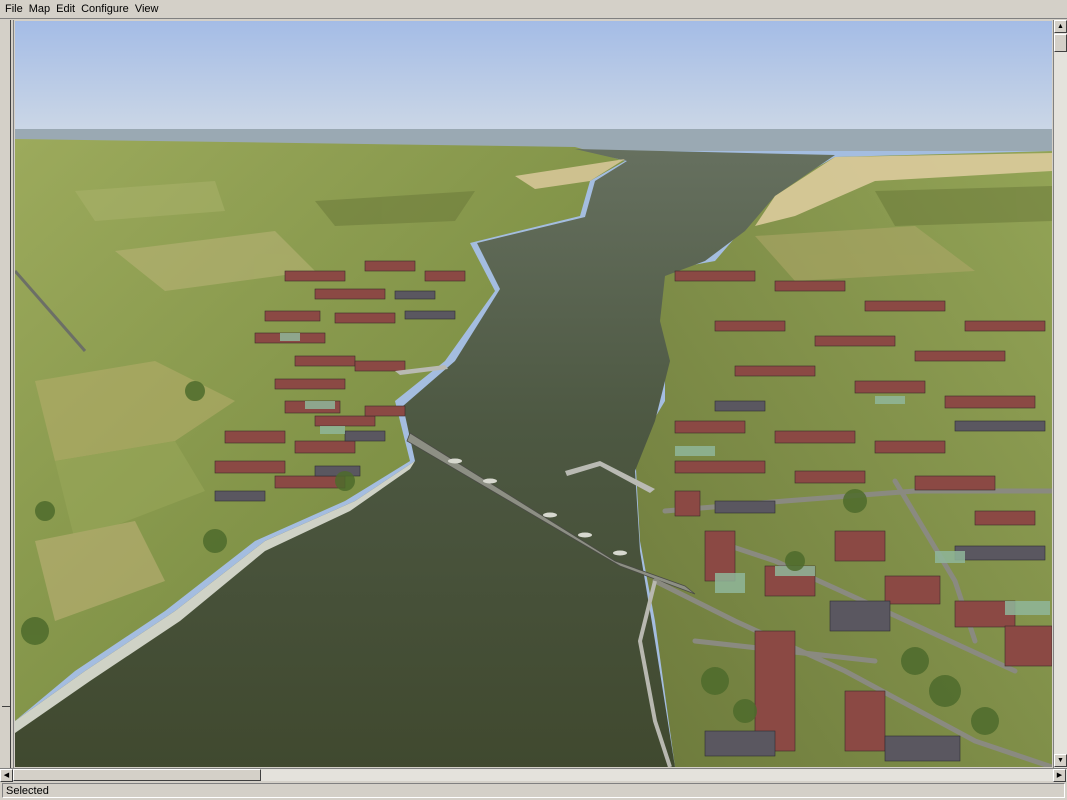 The width and height of the screenshot is (1067, 800). Describe the element at coordinates (1060, 394) in the screenshot. I see `vertical-scrollbar: ▲ ▼` at that location.